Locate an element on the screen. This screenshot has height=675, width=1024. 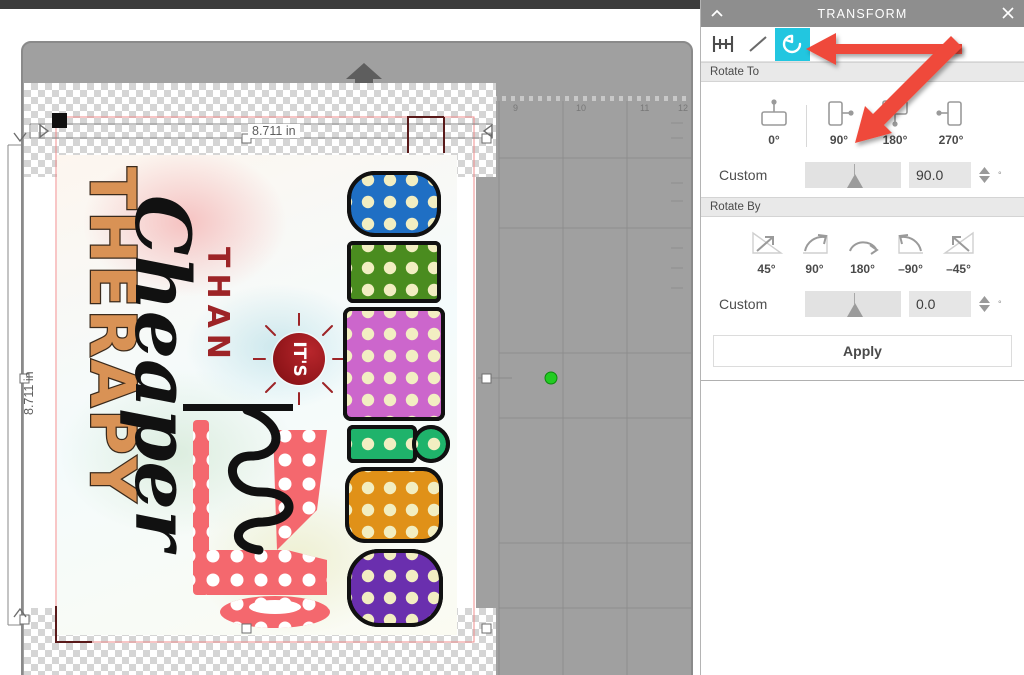
diagonal-line-icon is located at coordinates (757, 44).